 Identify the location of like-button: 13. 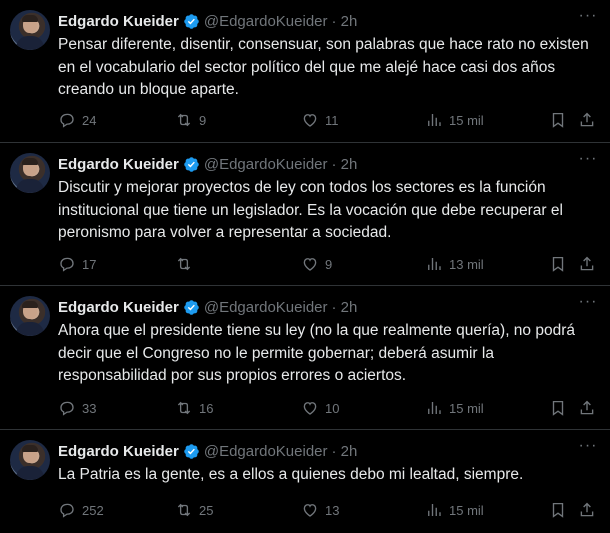
(320, 510).